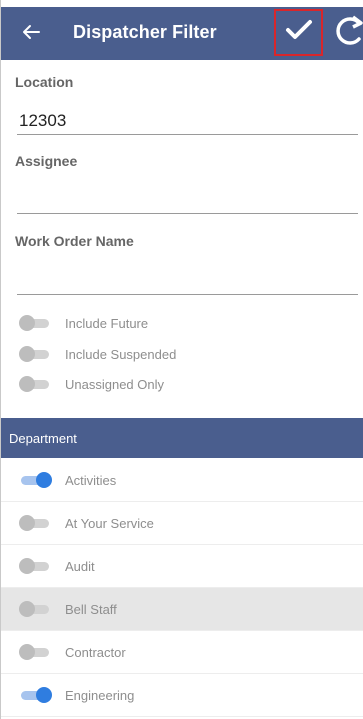 Image resolution: width=363 pixels, height=719 pixels. I want to click on at-your-service-label: At Your Service, so click(109, 523).